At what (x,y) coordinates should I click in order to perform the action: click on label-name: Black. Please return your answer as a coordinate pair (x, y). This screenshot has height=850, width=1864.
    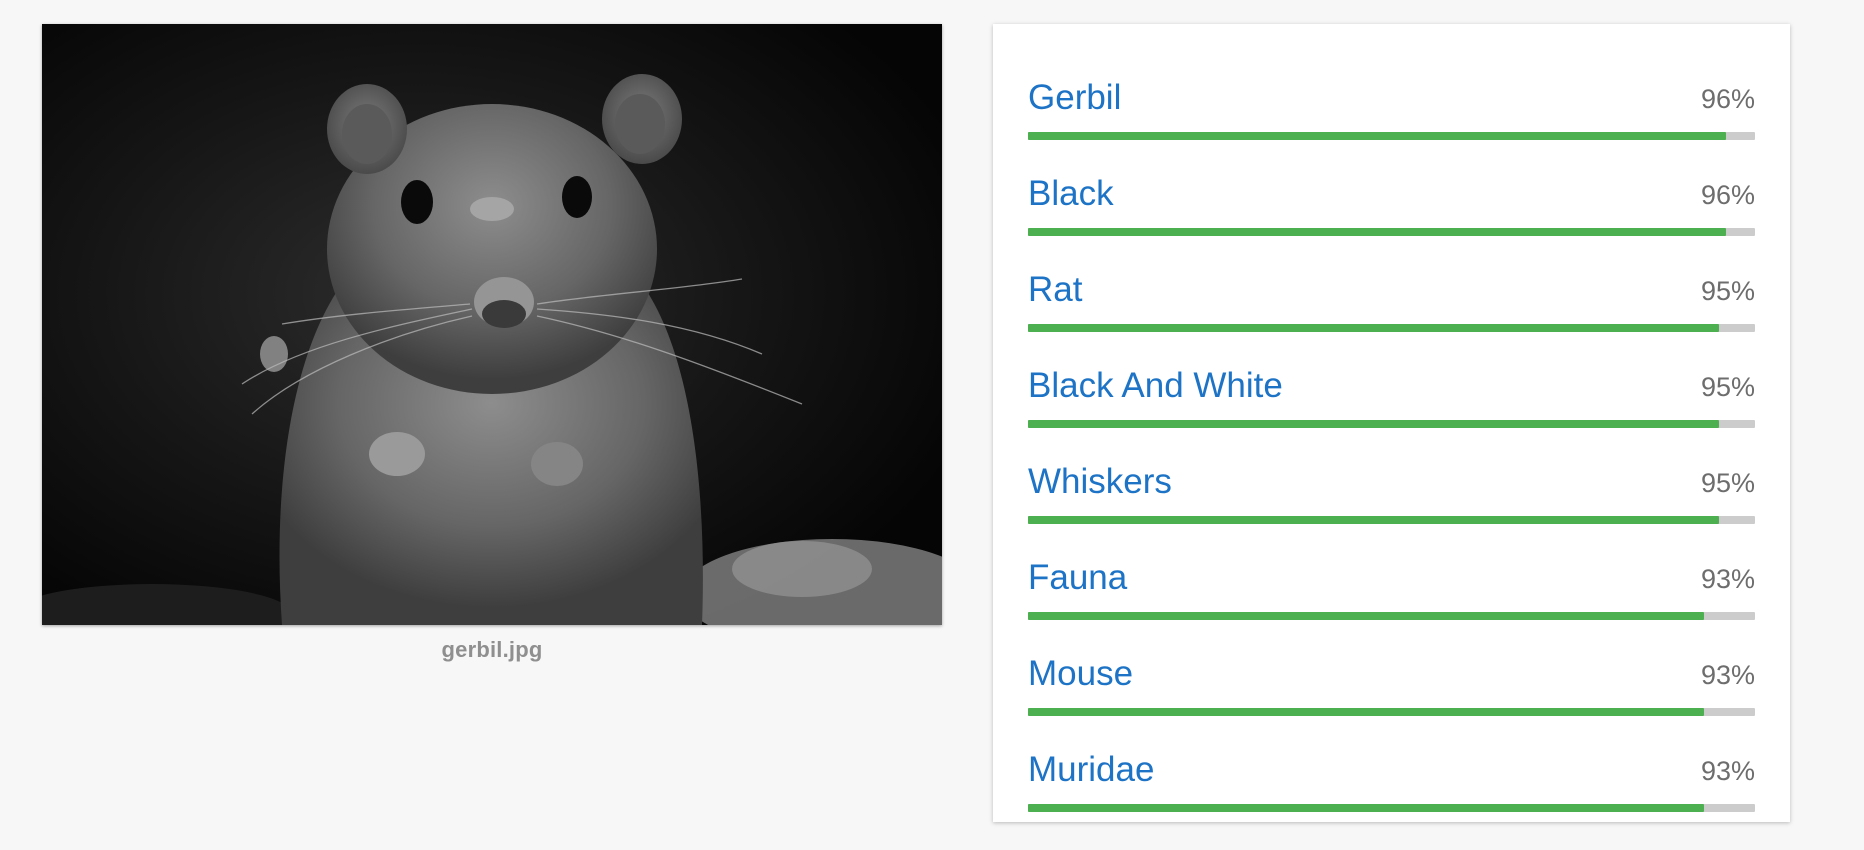
    Looking at the image, I should click on (1071, 193).